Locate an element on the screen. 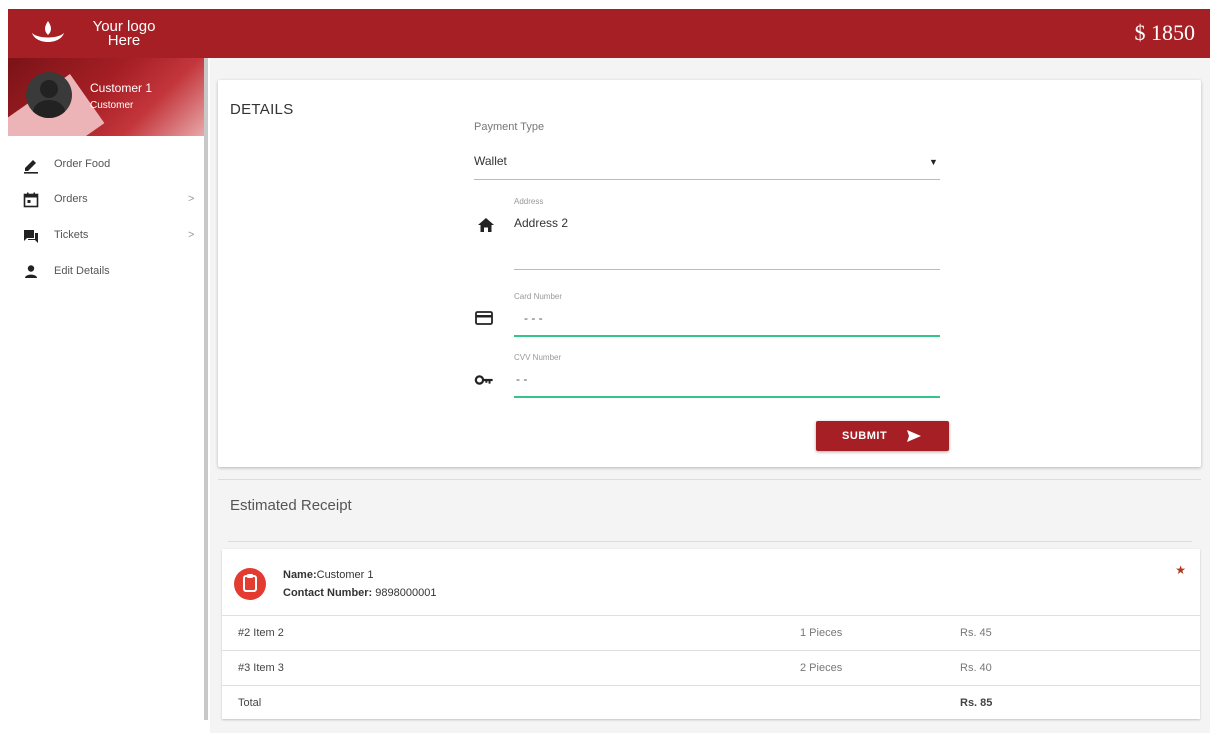 This screenshot has width=1210, height=733. send-icon is located at coordinates (914, 436).